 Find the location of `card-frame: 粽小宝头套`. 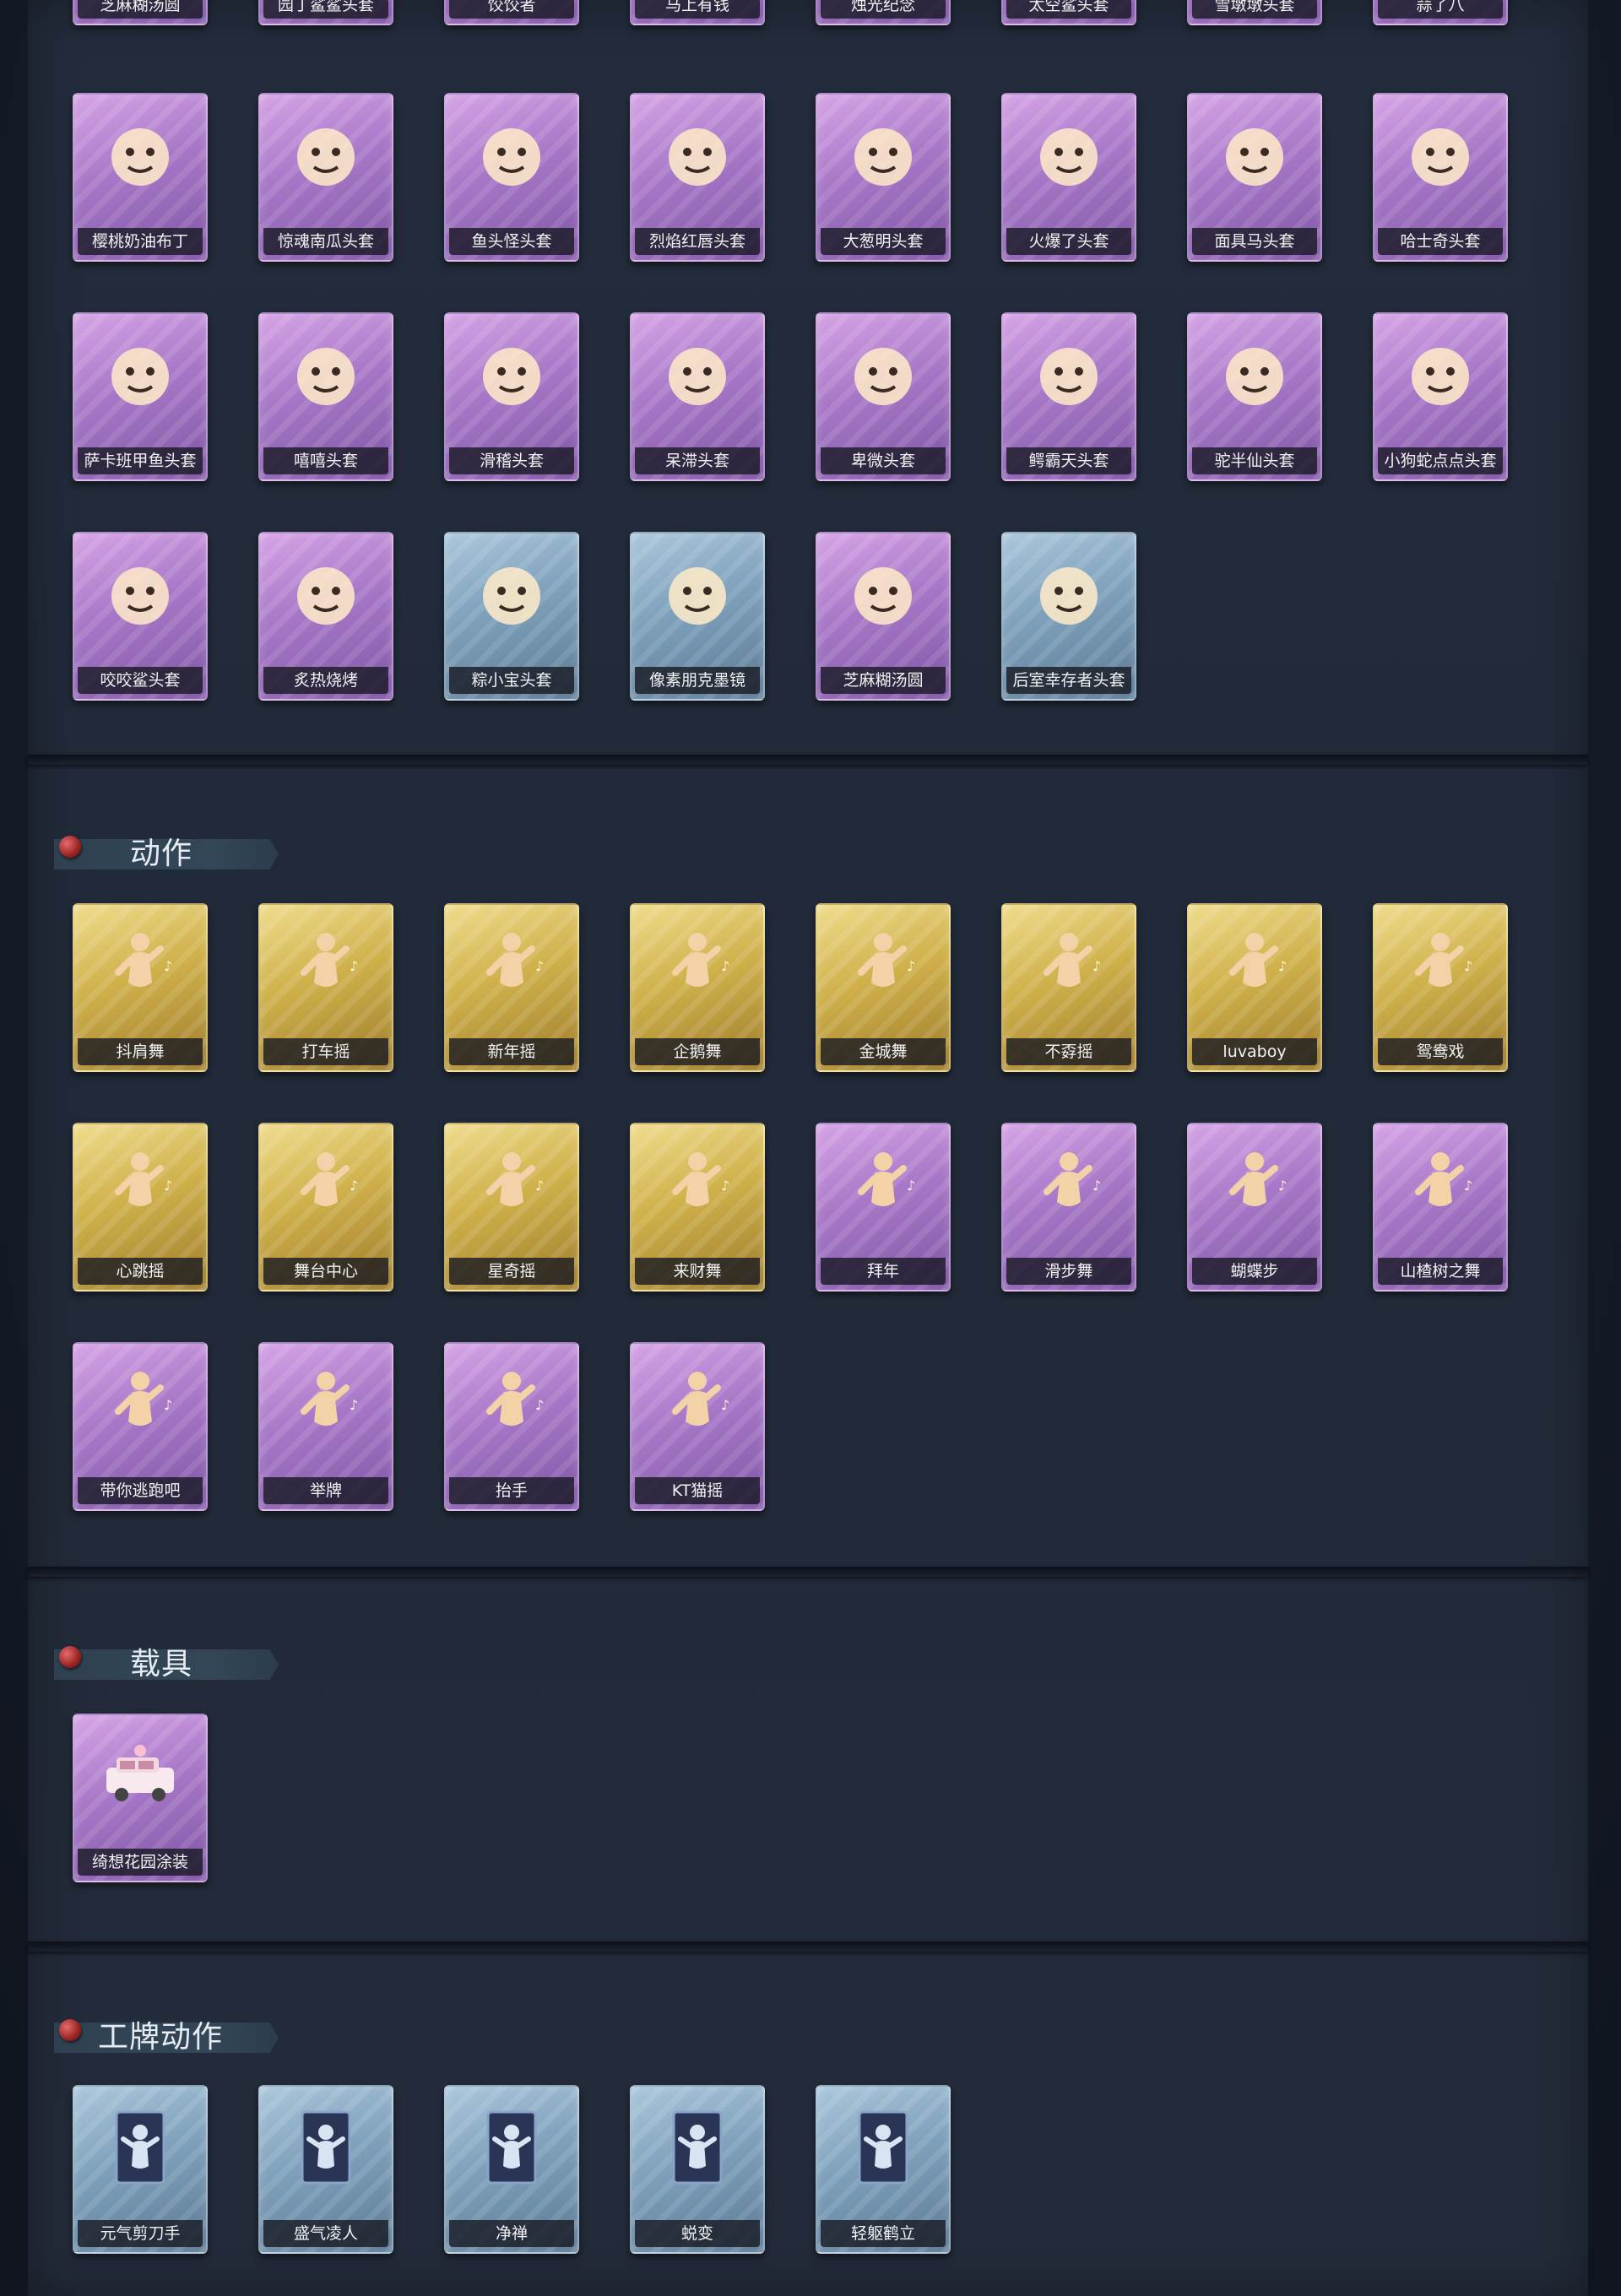

card-frame: 粽小宝头套 is located at coordinates (511, 616).